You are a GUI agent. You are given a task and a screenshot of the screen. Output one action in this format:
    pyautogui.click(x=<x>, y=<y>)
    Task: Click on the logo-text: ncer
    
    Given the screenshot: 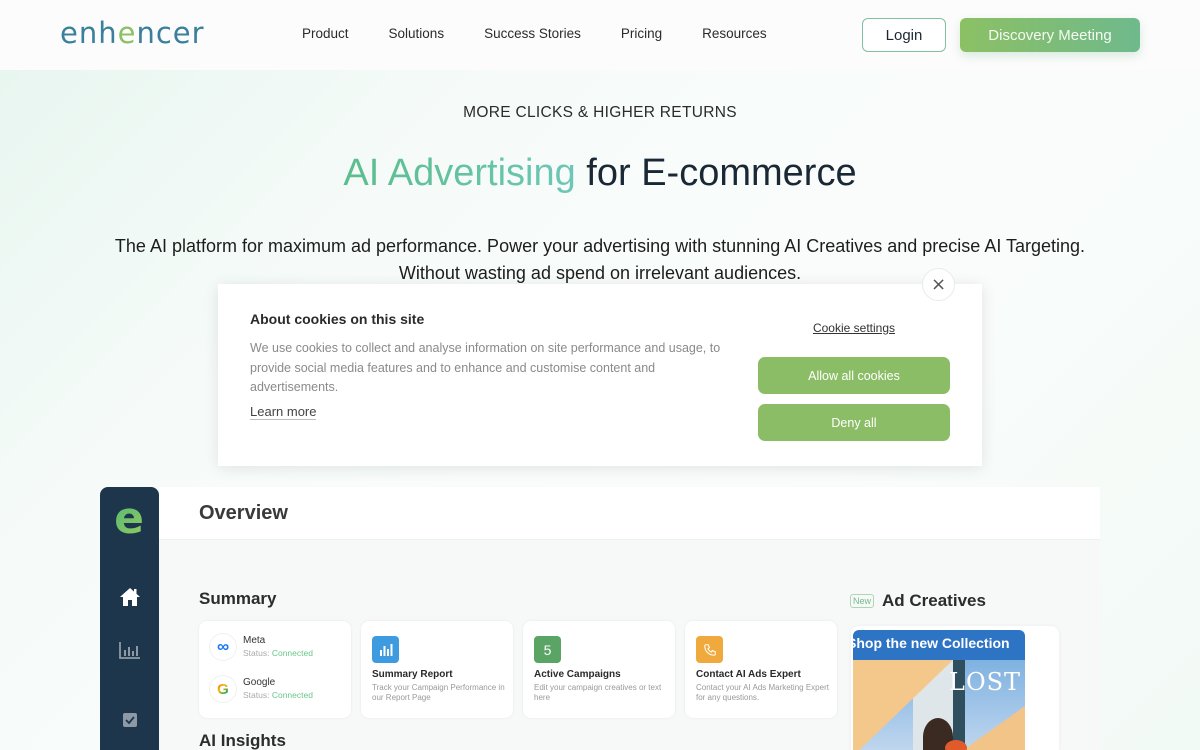 What is the action you would take?
    pyautogui.click(x=170, y=33)
    